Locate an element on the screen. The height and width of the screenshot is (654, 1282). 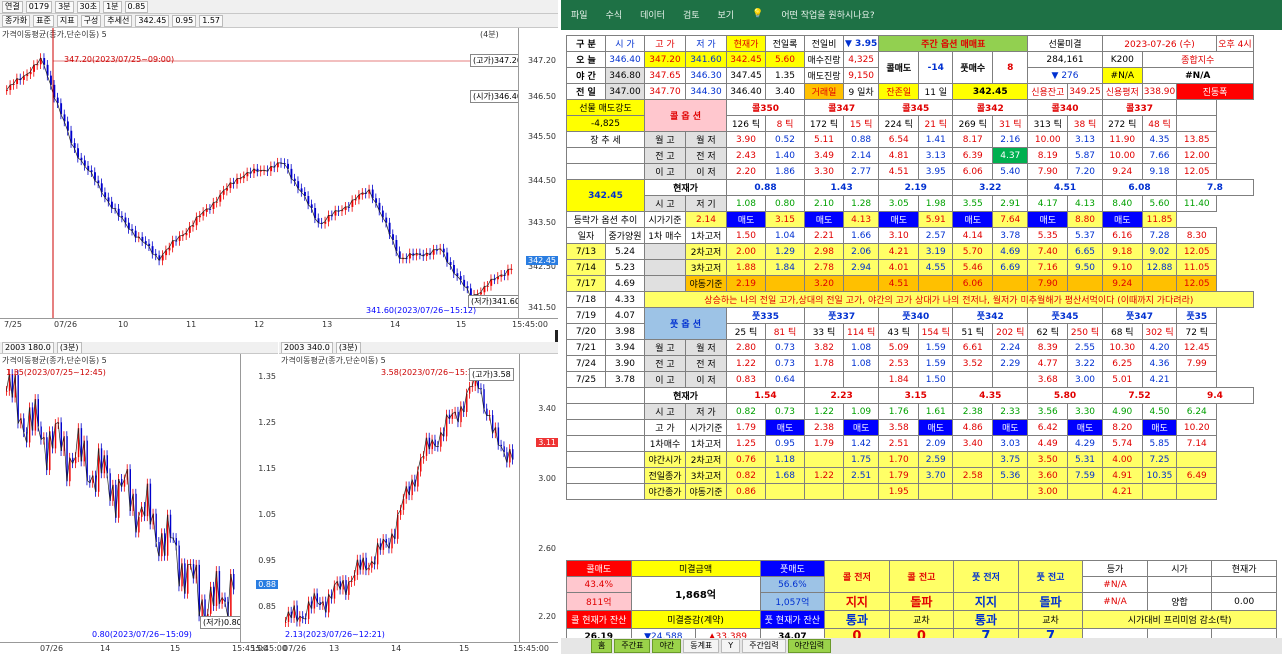
bl-code: 2003 180.0 is located at coordinates (28, 347).